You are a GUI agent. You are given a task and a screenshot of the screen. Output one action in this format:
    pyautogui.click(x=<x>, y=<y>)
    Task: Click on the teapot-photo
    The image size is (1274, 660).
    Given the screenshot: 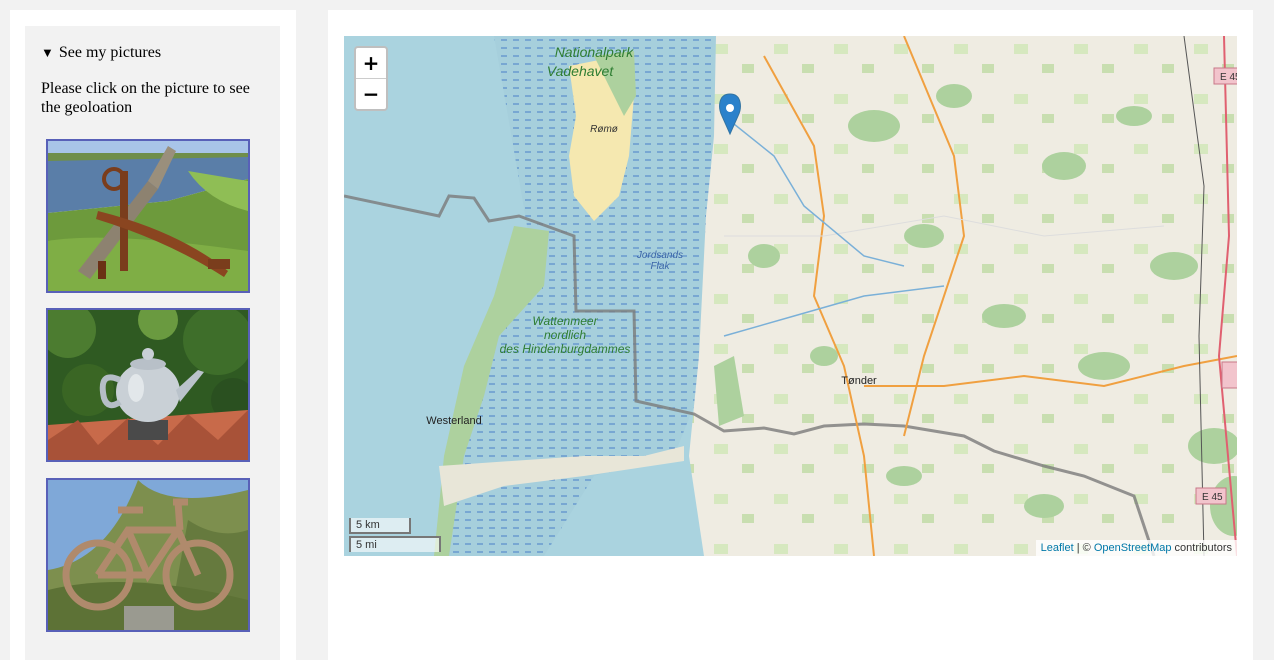 What is the action you would take?
    pyautogui.click(x=148, y=385)
    